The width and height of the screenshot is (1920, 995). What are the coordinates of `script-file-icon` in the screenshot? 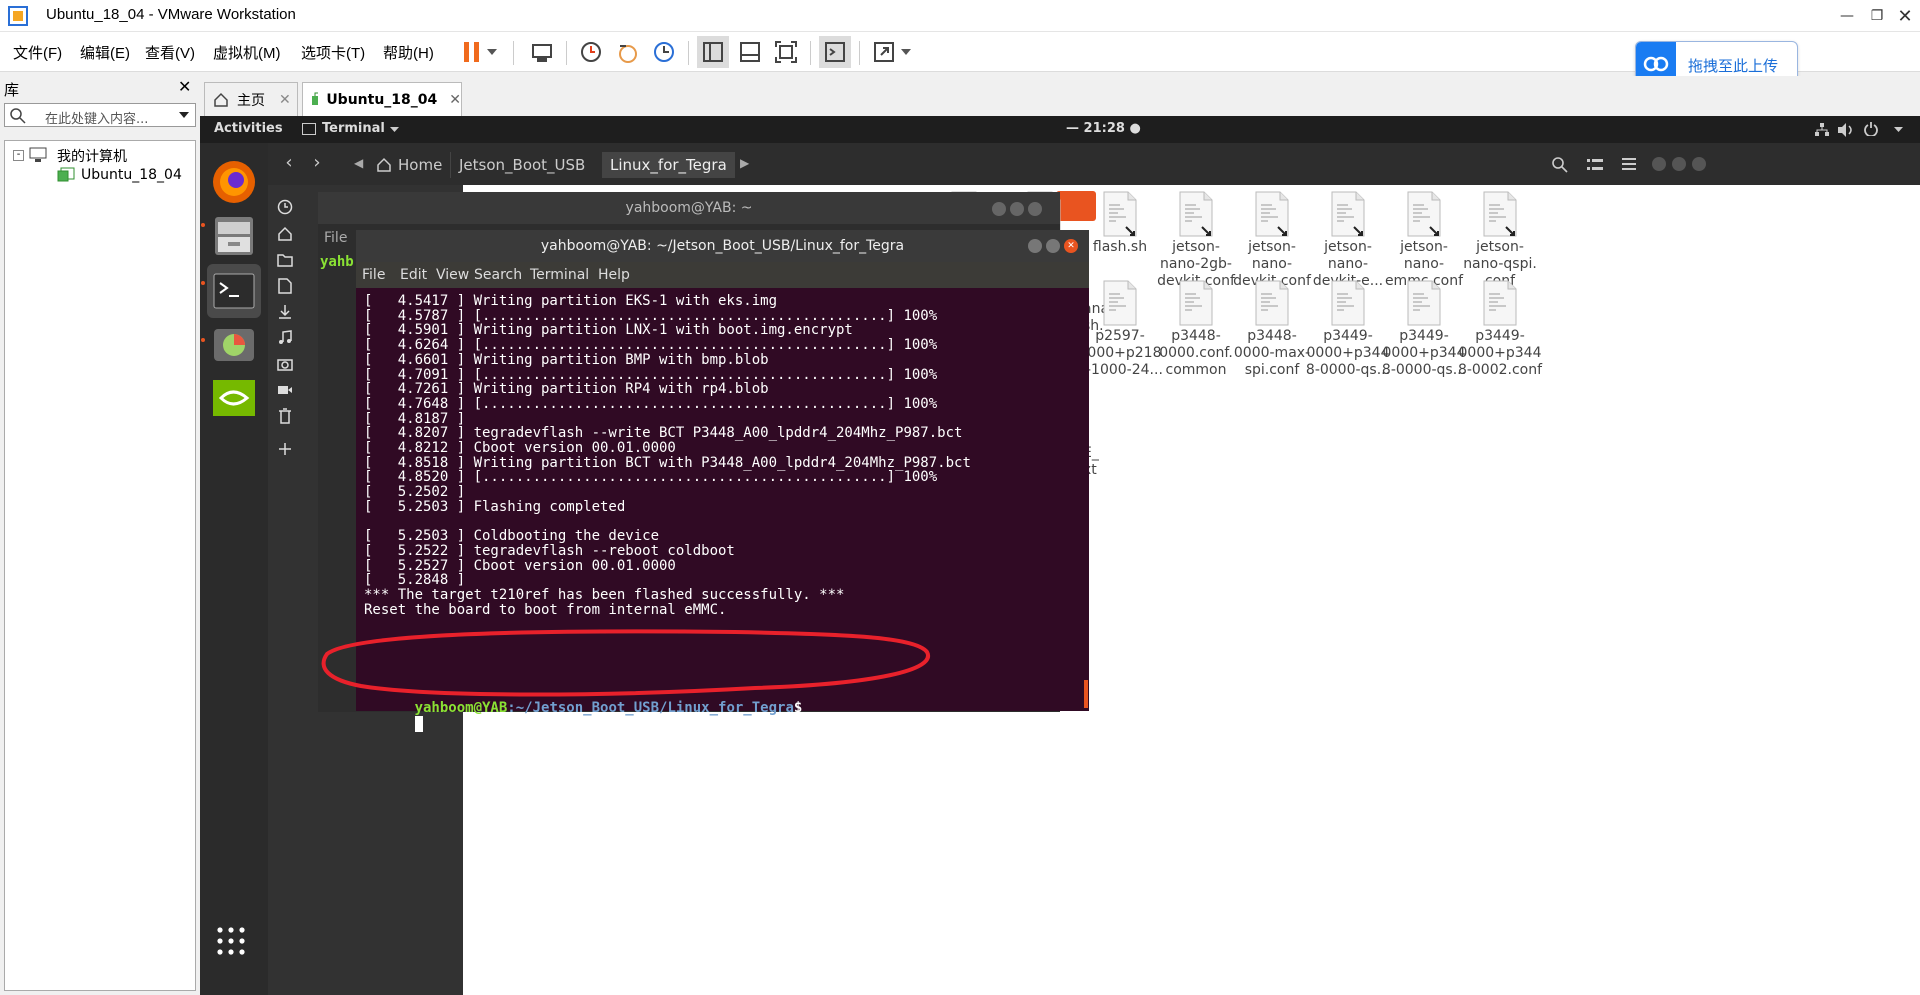 It's located at (1120, 214).